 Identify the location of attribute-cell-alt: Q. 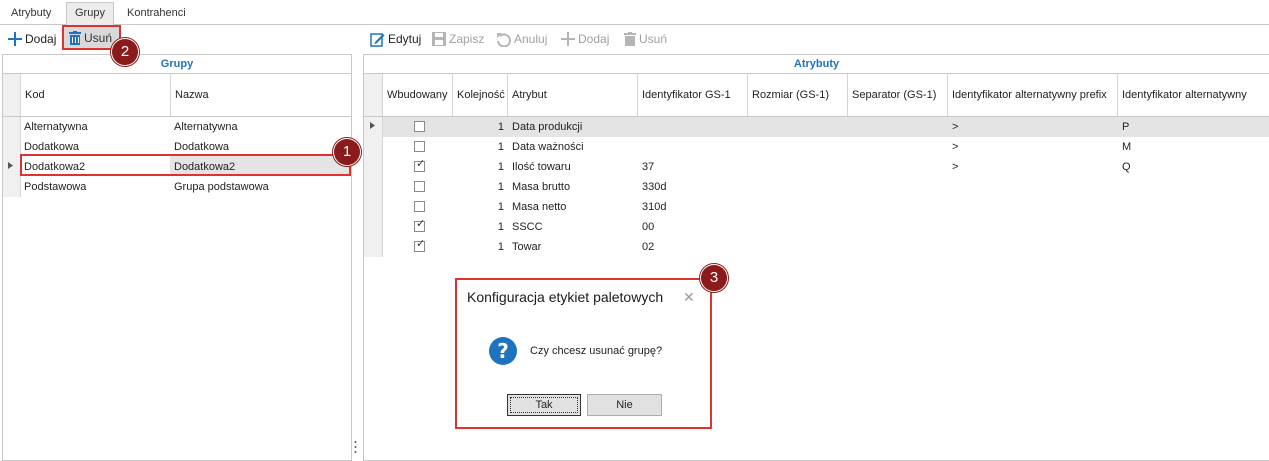
(1126, 167).